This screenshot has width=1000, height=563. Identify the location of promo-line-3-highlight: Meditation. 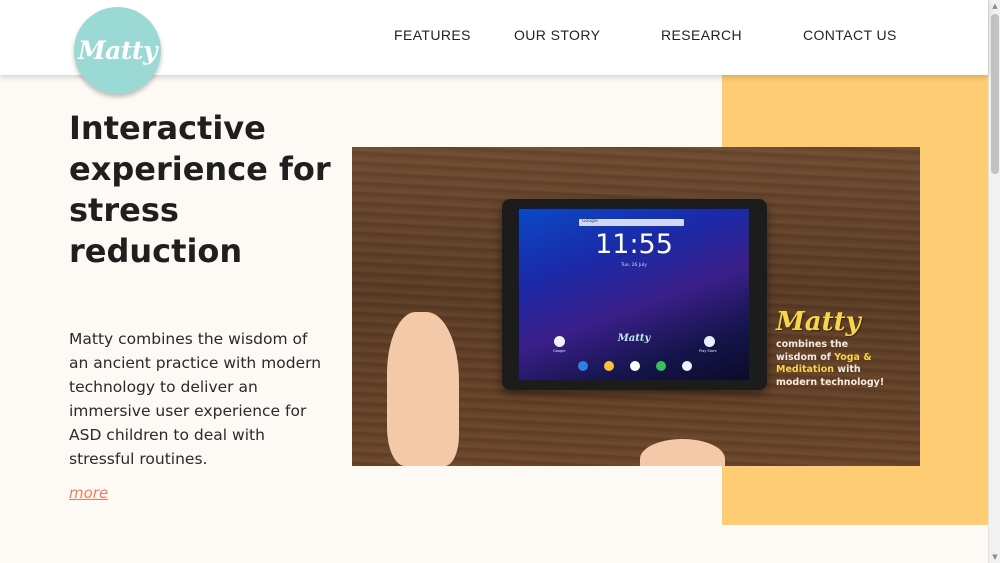
(805, 369).